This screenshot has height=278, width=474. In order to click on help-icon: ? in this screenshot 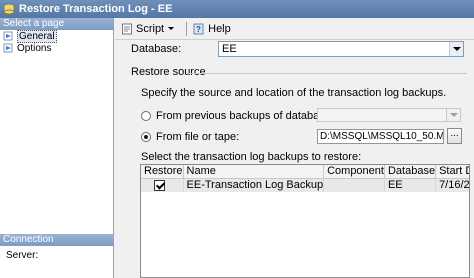, I will do `click(198, 28)`.